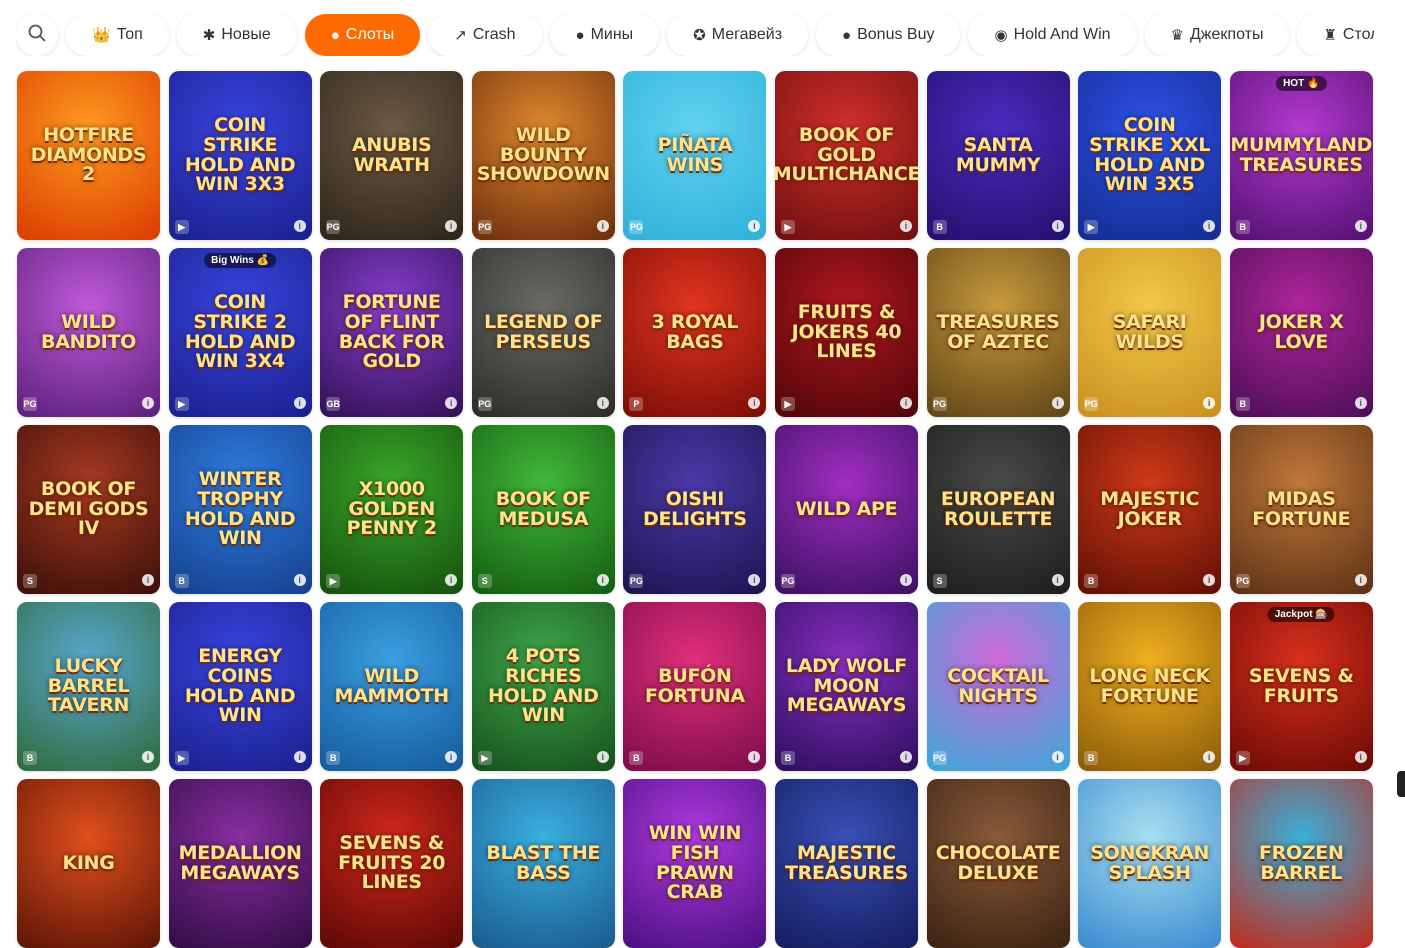  I want to click on game-tile: Midas Fortune PG i, so click(1301, 509).